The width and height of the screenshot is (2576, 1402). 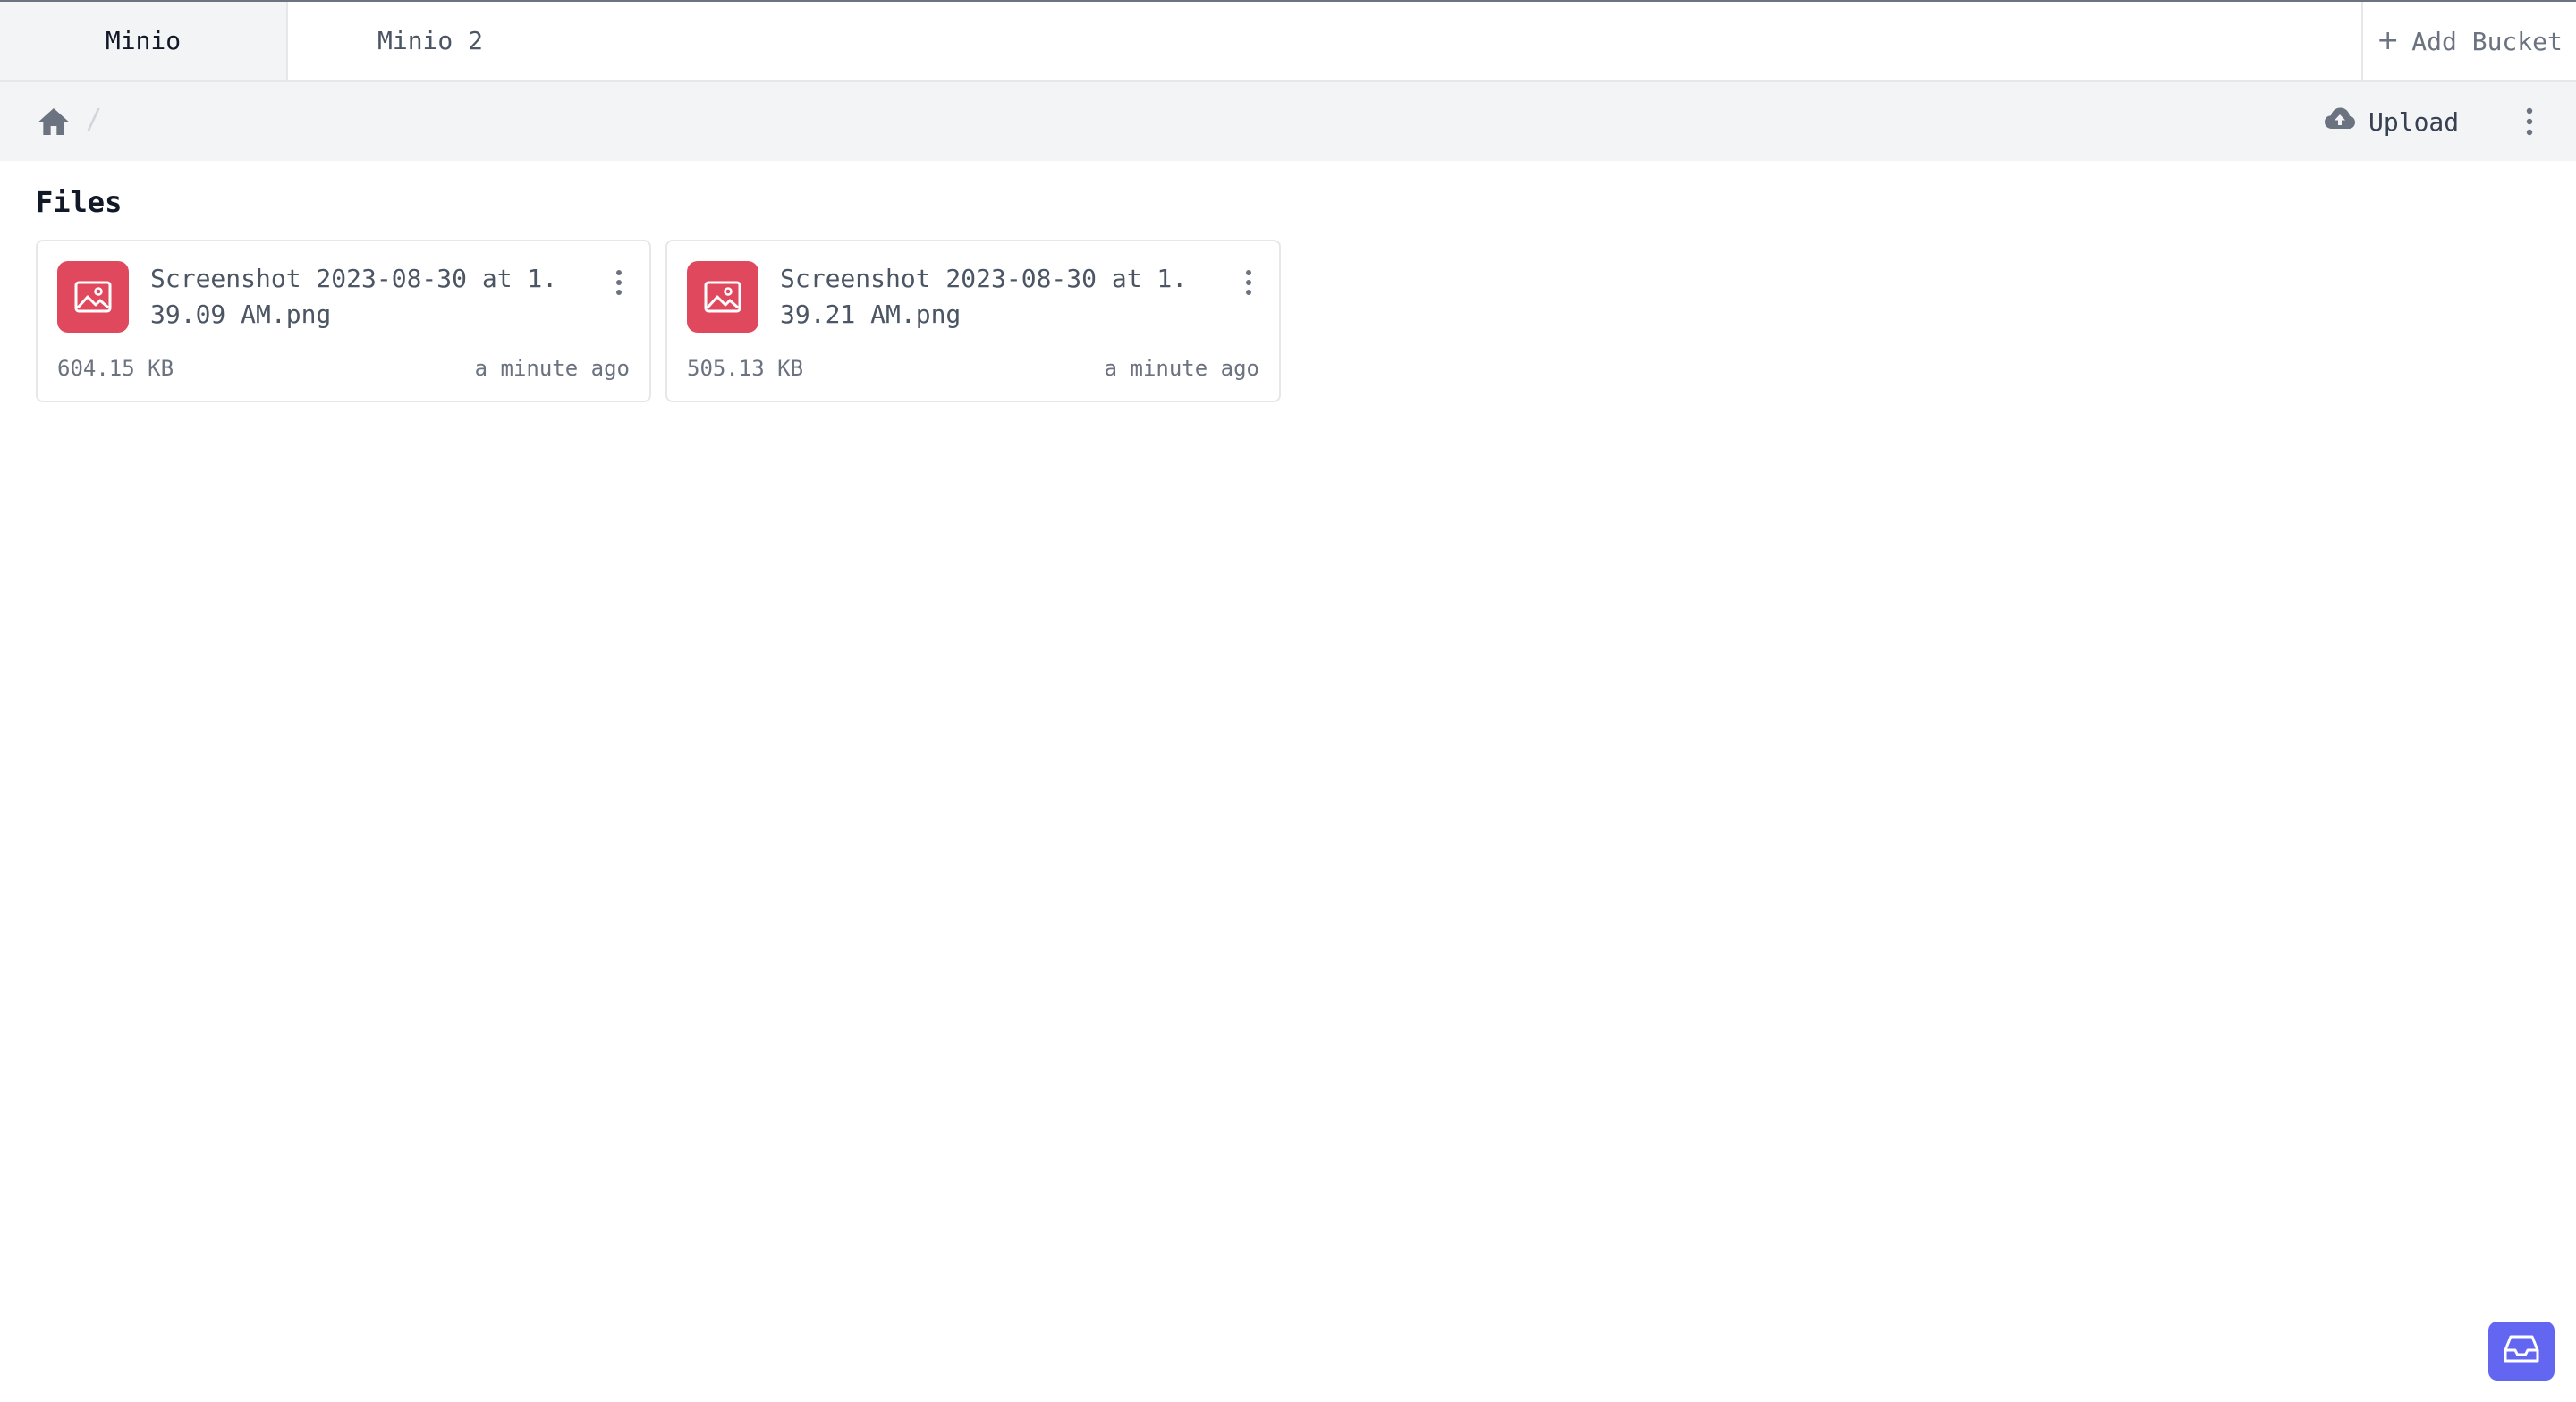 What do you see at coordinates (354, 296) in the screenshot?
I see `file-name: Screenshot 2023-08-30 at 1.39.09 AM.png` at bounding box center [354, 296].